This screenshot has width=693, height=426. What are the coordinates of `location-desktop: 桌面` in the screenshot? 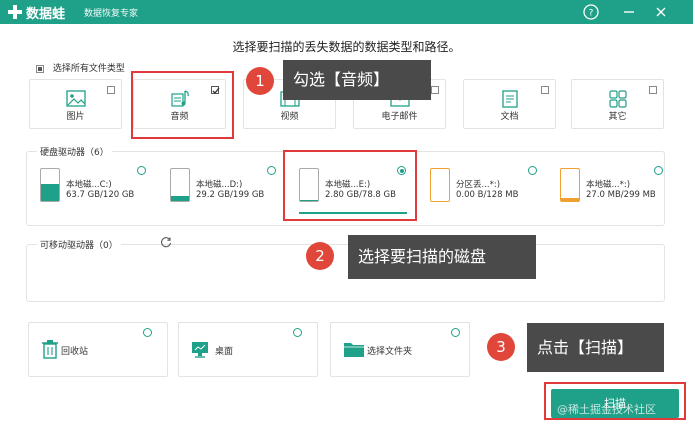 It's located at (248, 349).